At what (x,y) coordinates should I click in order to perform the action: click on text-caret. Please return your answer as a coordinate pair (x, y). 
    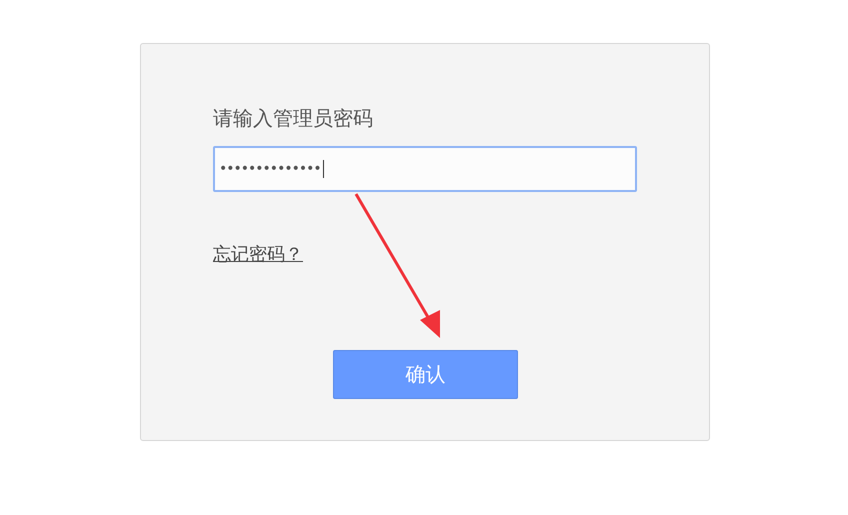
    Looking at the image, I should click on (323, 169).